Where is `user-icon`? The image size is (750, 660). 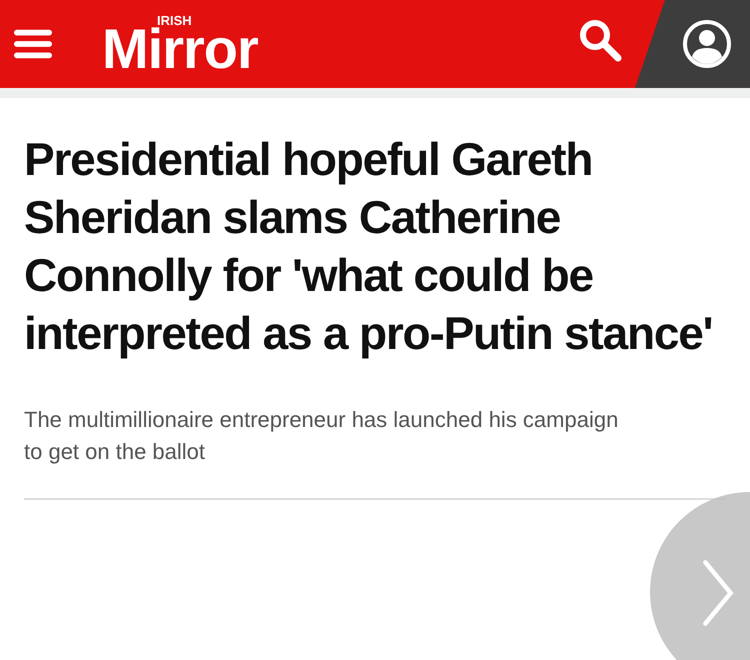
user-icon is located at coordinates (707, 44).